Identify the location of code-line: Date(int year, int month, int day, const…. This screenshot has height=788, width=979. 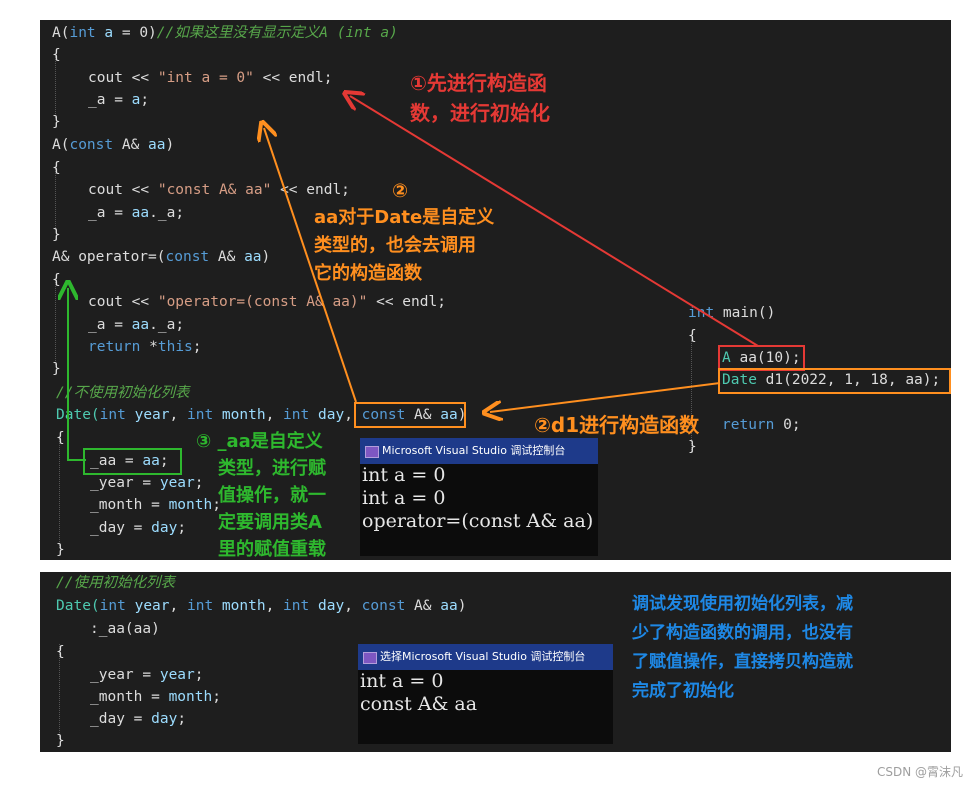
(261, 606).